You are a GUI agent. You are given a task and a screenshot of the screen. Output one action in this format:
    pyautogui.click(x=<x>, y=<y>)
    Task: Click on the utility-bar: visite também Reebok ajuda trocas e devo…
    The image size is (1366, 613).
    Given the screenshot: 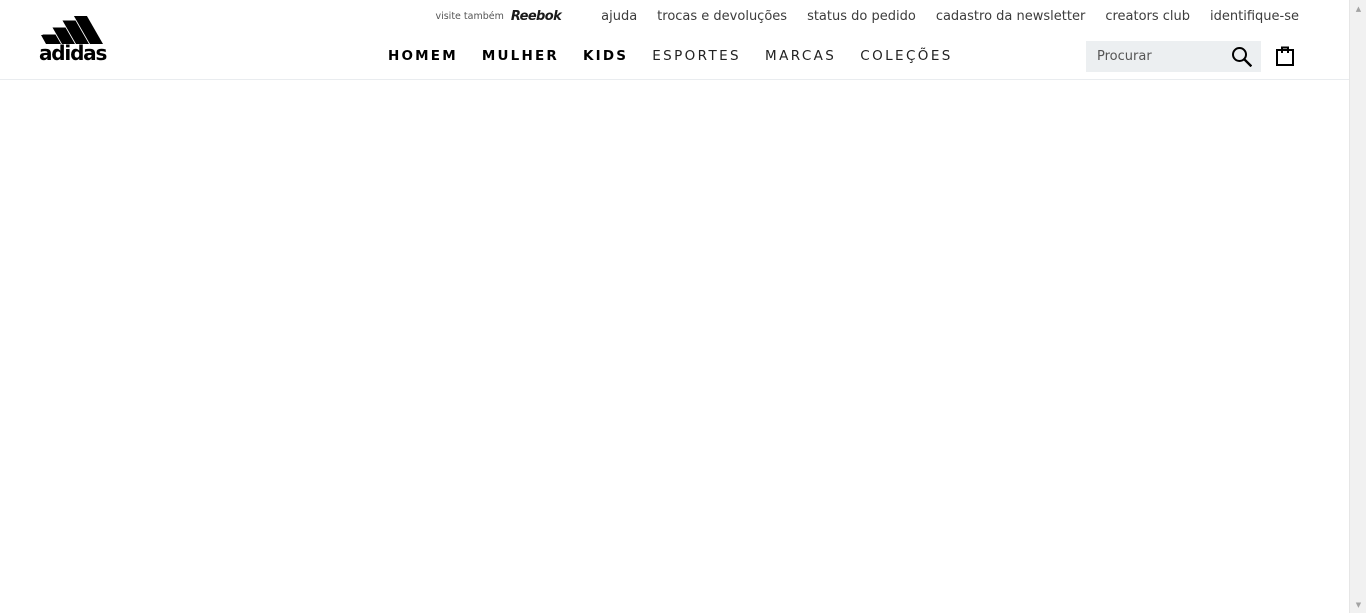 What is the action you would take?
    pyautogui.click(x=867, y=16)
    